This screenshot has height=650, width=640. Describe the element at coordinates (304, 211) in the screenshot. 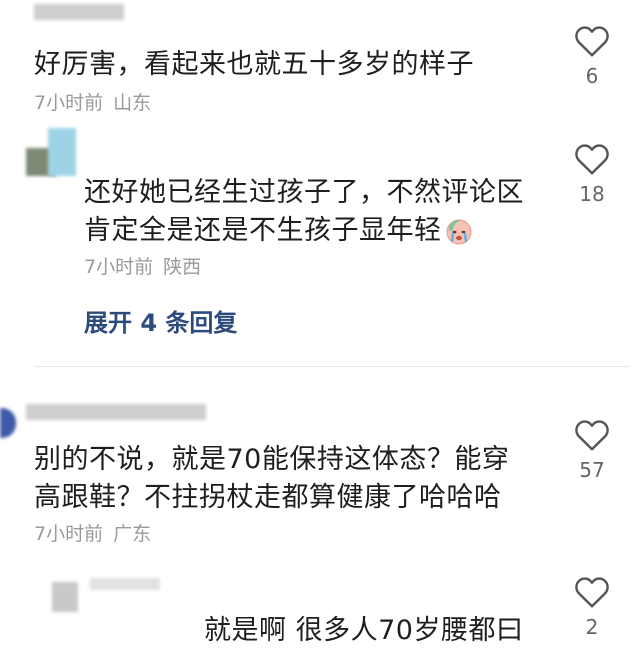

I see `comment-text: 还好她已经生过孩子了，不然评论区 肯定全是还是不生孩子显年轻` at that location.